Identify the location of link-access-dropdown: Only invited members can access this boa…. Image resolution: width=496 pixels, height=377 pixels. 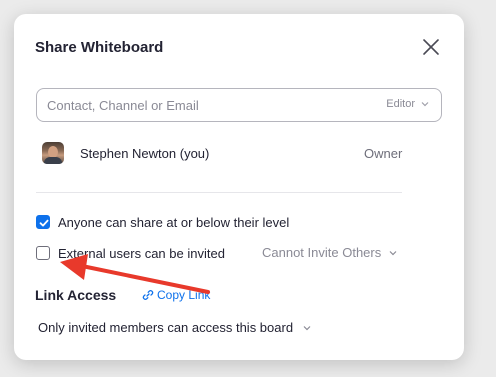
(174, 327).